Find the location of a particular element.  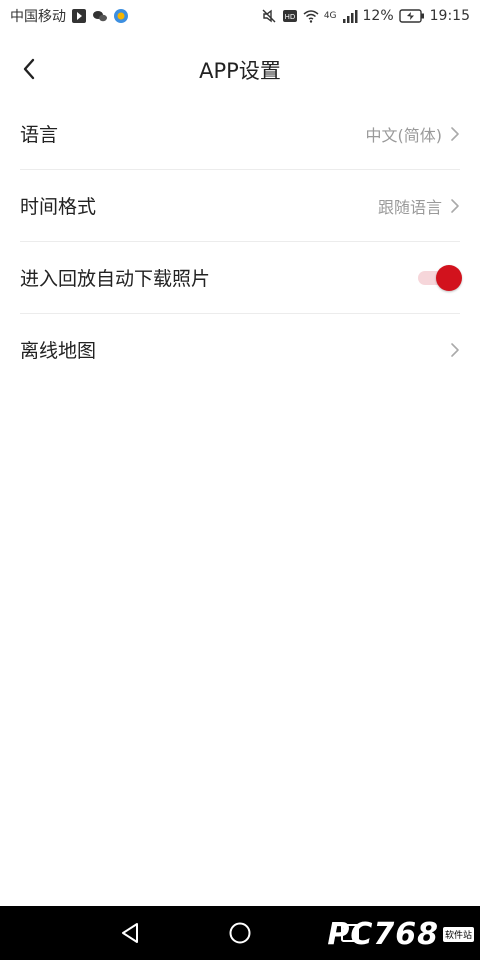

triangle-back-icon is located at coordinates (130, 933).